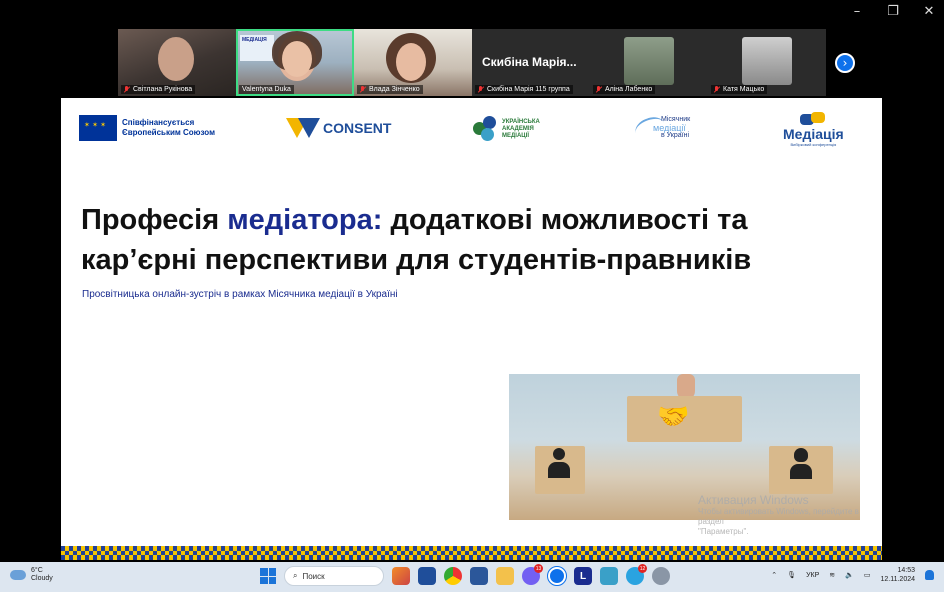 This screenshot has width=944, height=592. I want to click on taskbar-search: ⌕ Поиск, so click(334, 576).